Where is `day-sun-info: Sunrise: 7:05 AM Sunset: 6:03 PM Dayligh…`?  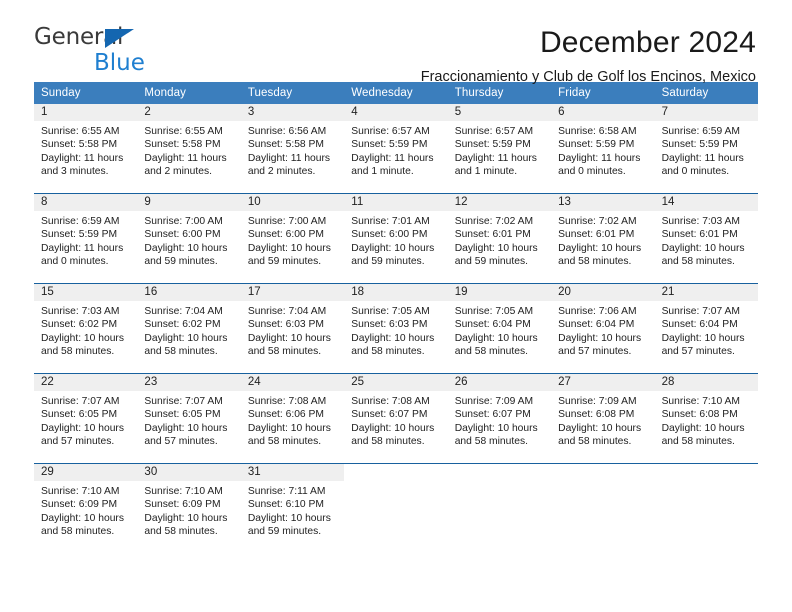
day-sun-info: Sunrise: 7:05 AM Sunset: 6:03 PM Dayligh… is located at coordinates (393, 332).